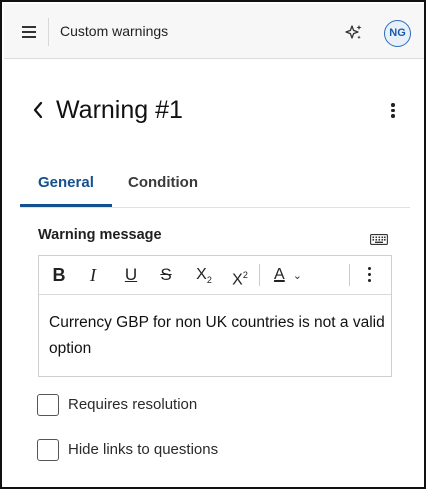  Describe the element at coordinates (38, 110) in the screenshot. I see `chevron-left-icon` at that location.